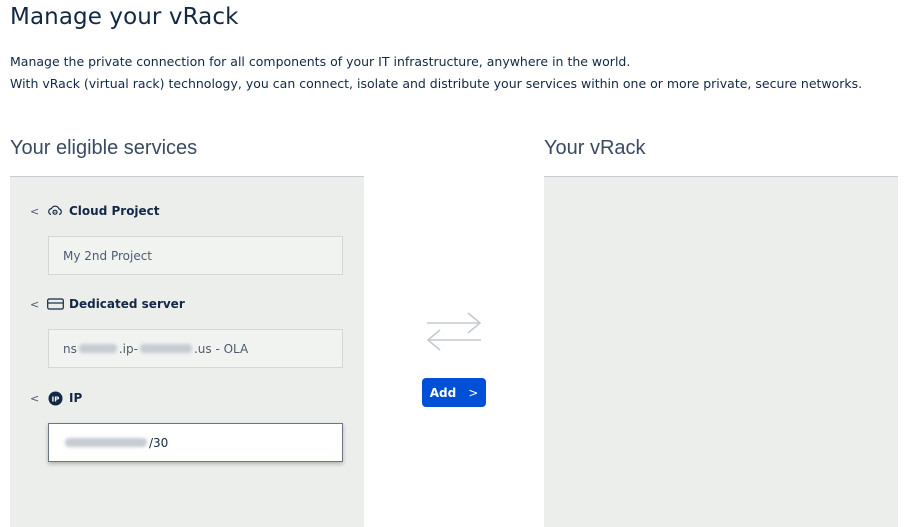 The height and width of the screenshot is (527, 907). I want to click on item-suffix: /30, so click(159, 442).